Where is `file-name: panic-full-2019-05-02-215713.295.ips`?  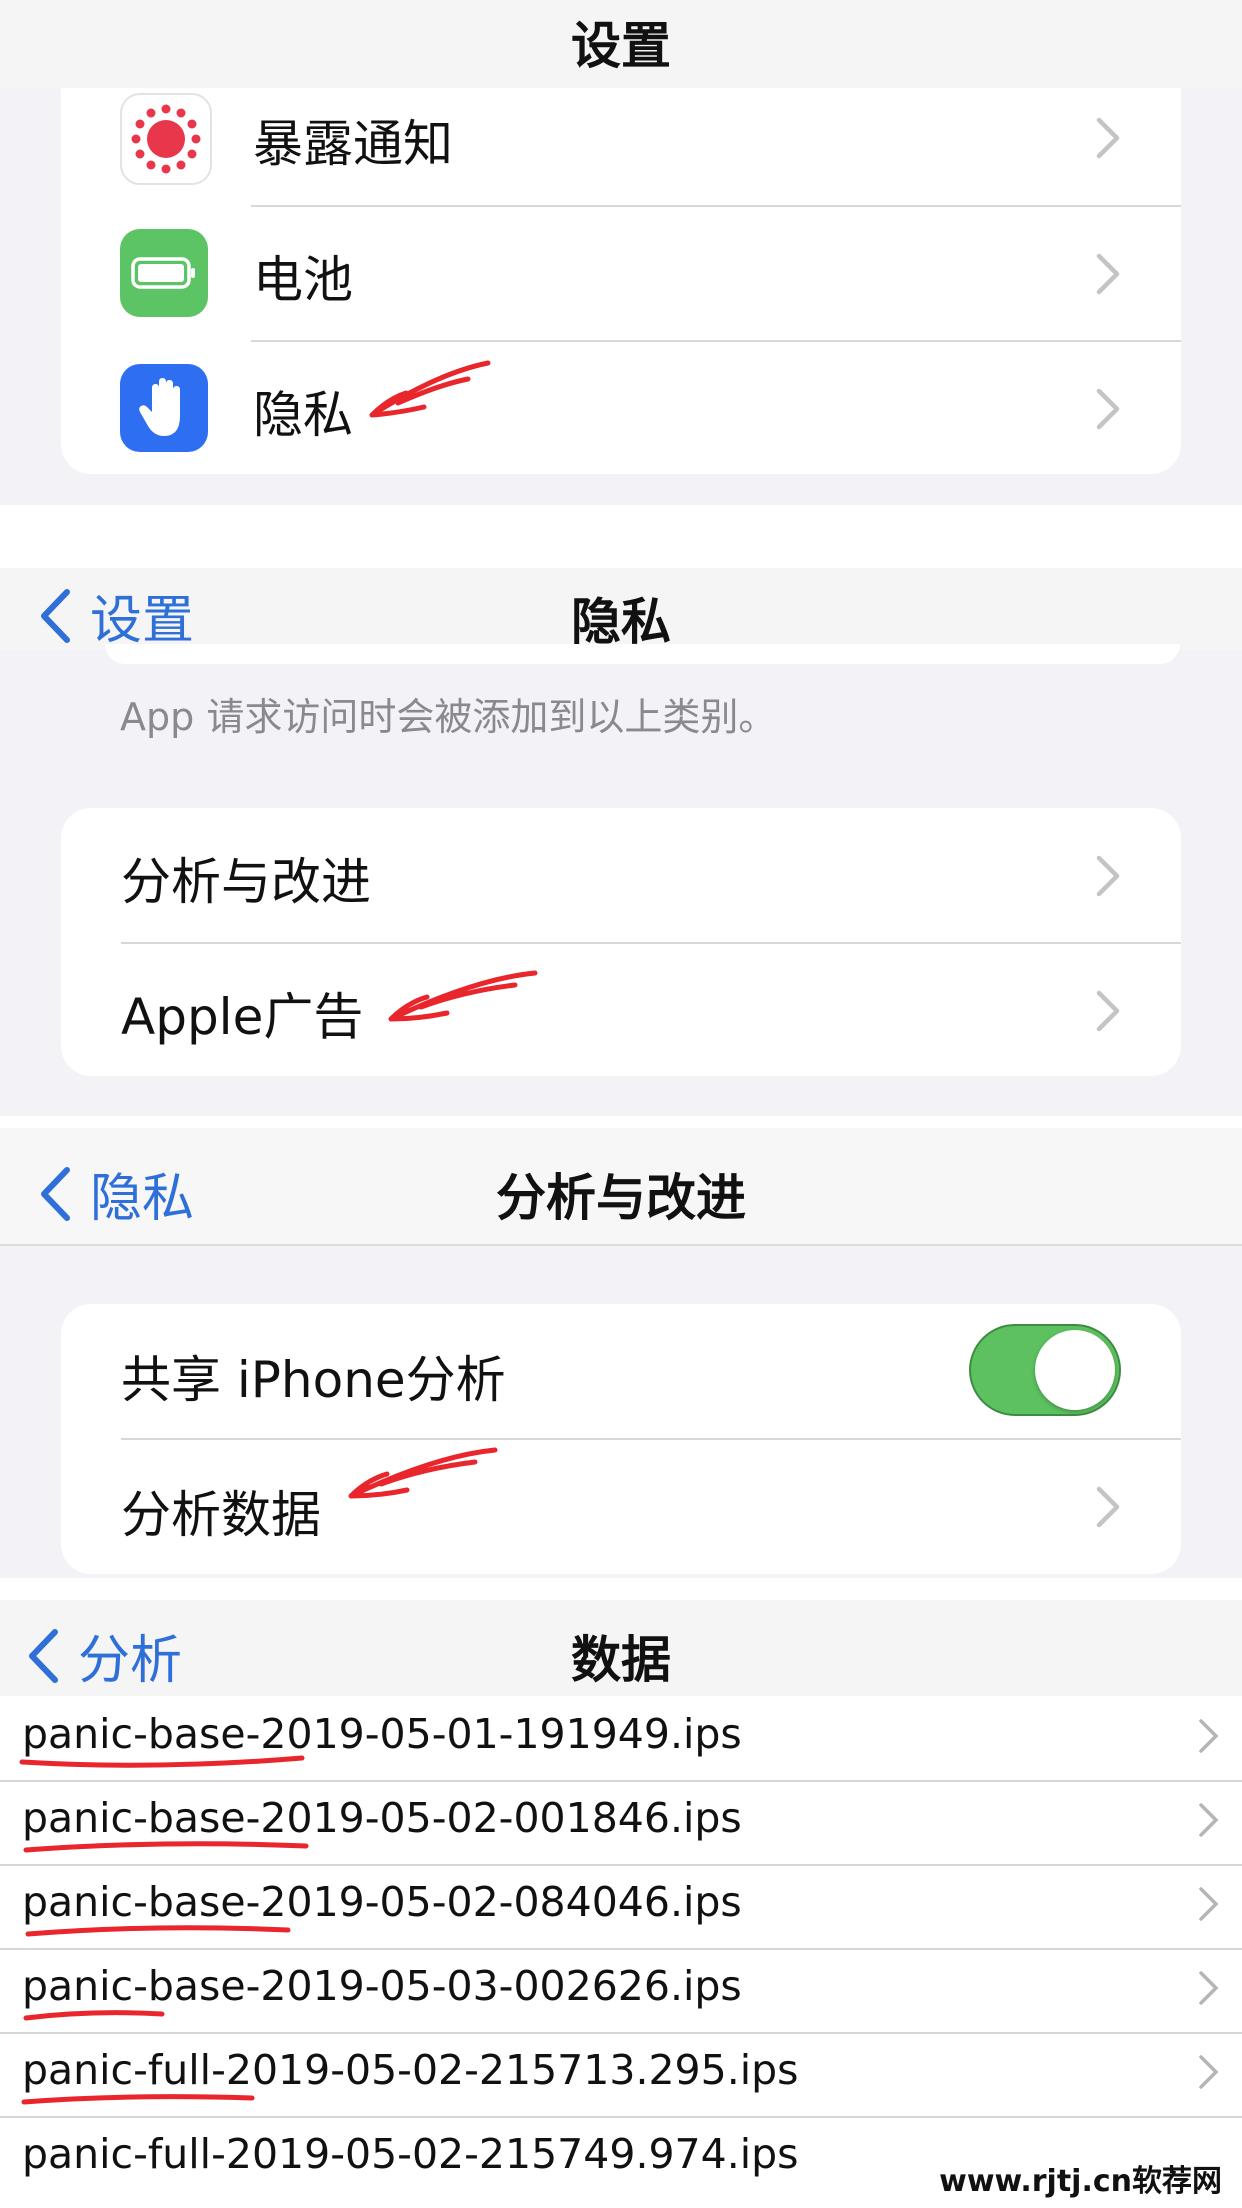 file-name: panic-full-2019-05-02-215713.295.ips is located at coordinates (410, 2070).